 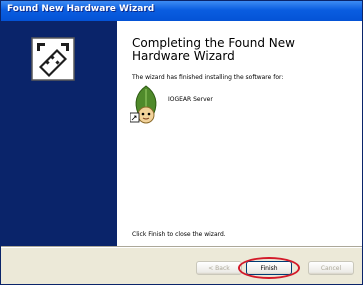 I want to click on button-separator, so click(x=181, y=247).